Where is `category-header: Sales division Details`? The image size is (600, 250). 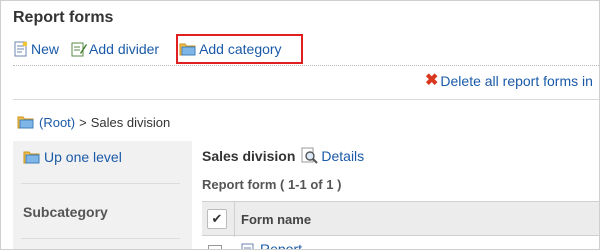
category-header: Sales division Details is located at coordinates (283, 155).